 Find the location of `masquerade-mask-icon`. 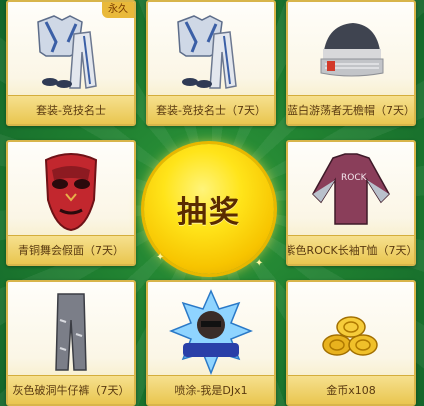

masquerade-mask-icon is located at coordinates (71, 192).